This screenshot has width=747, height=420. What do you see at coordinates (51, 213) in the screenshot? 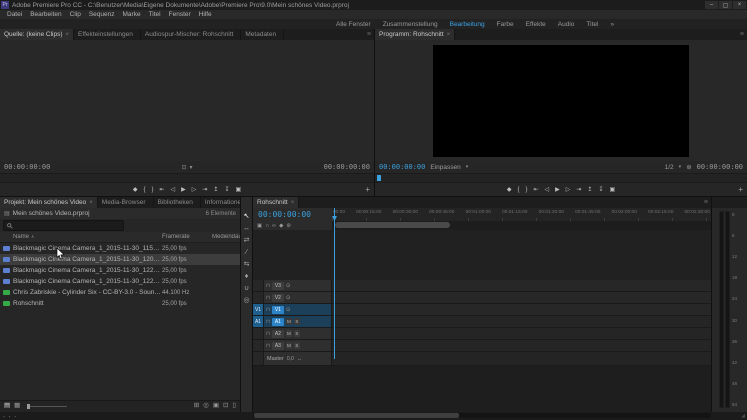
I see `project-file-name: Mein schönes Video.prproj` at bounding box center [51, 213].